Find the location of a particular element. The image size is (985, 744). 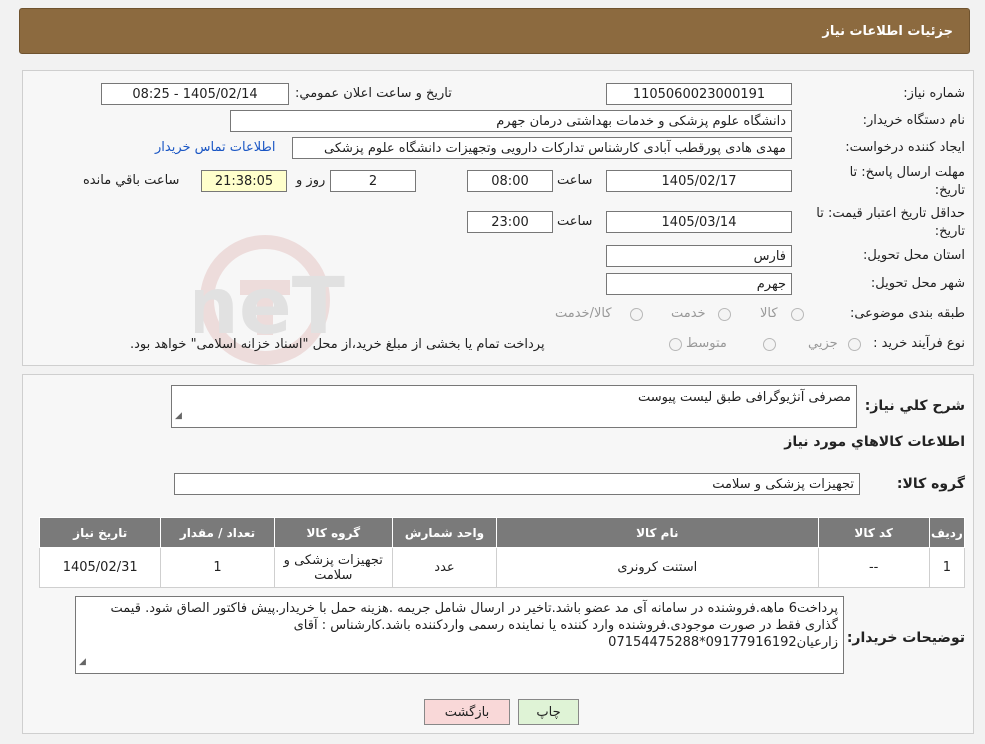

announce-label: تاریخ و ساعت اعلان عمومي: is located at coordinates (373, 93).